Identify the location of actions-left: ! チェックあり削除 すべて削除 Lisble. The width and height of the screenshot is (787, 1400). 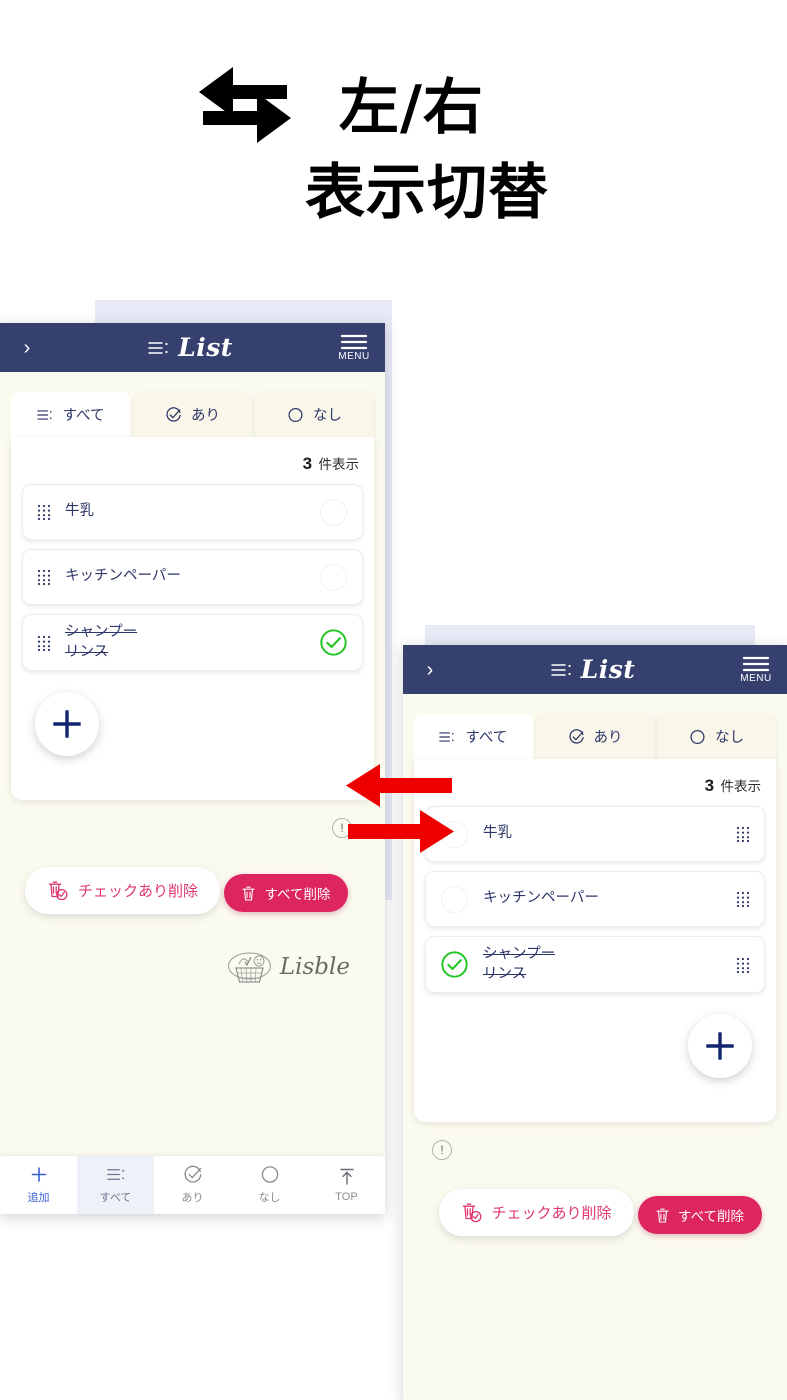
(192, 892).